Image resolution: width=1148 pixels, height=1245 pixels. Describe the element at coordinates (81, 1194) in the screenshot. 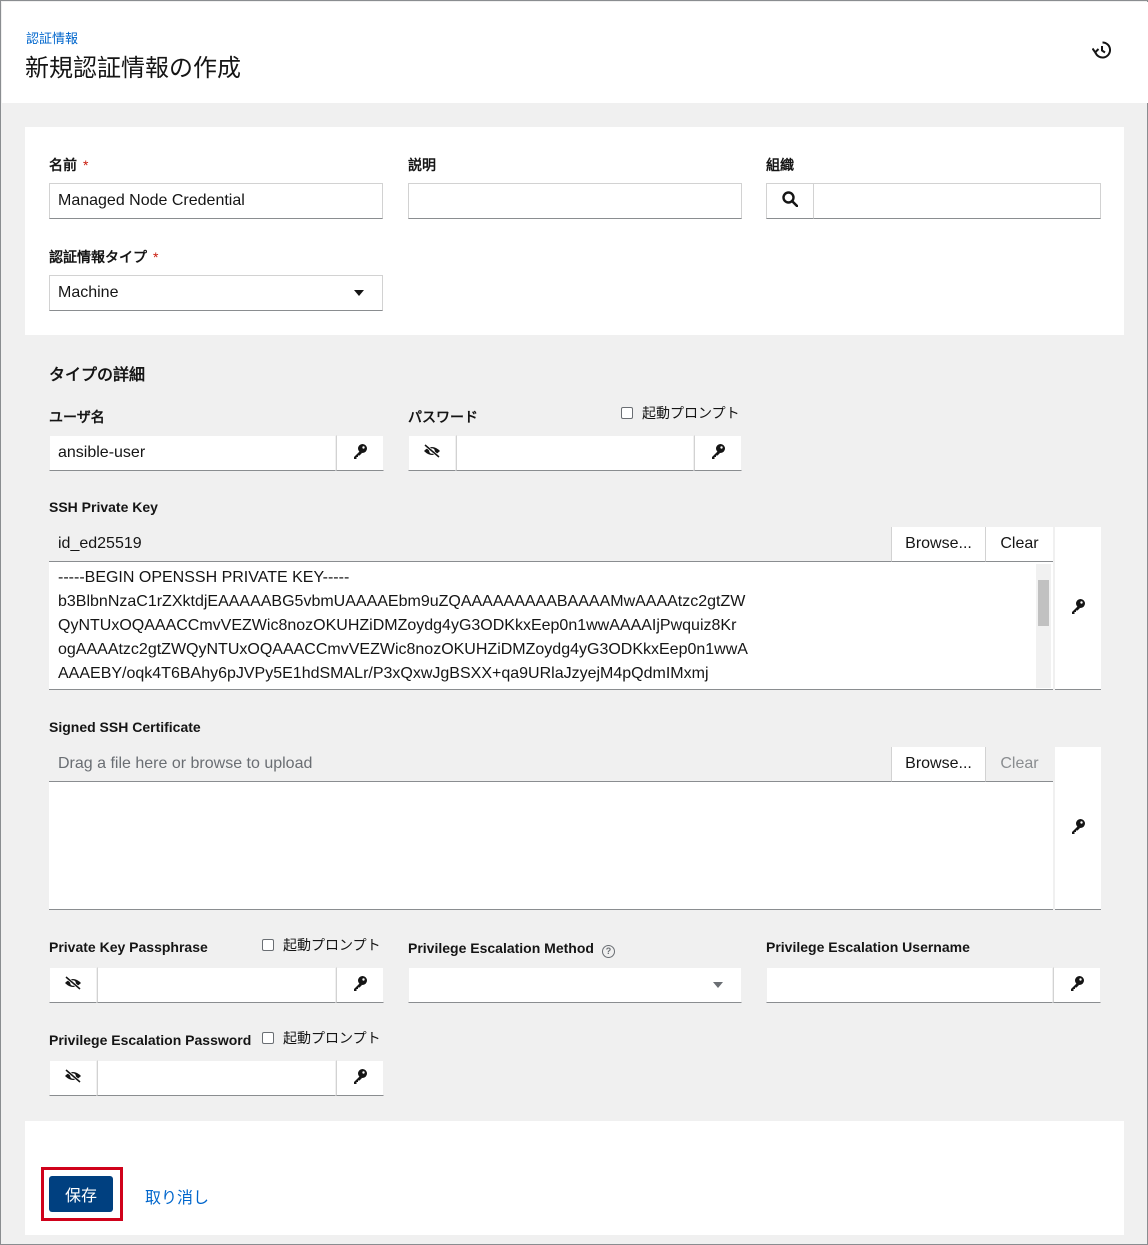

I see `save-button: 保存` at that location.